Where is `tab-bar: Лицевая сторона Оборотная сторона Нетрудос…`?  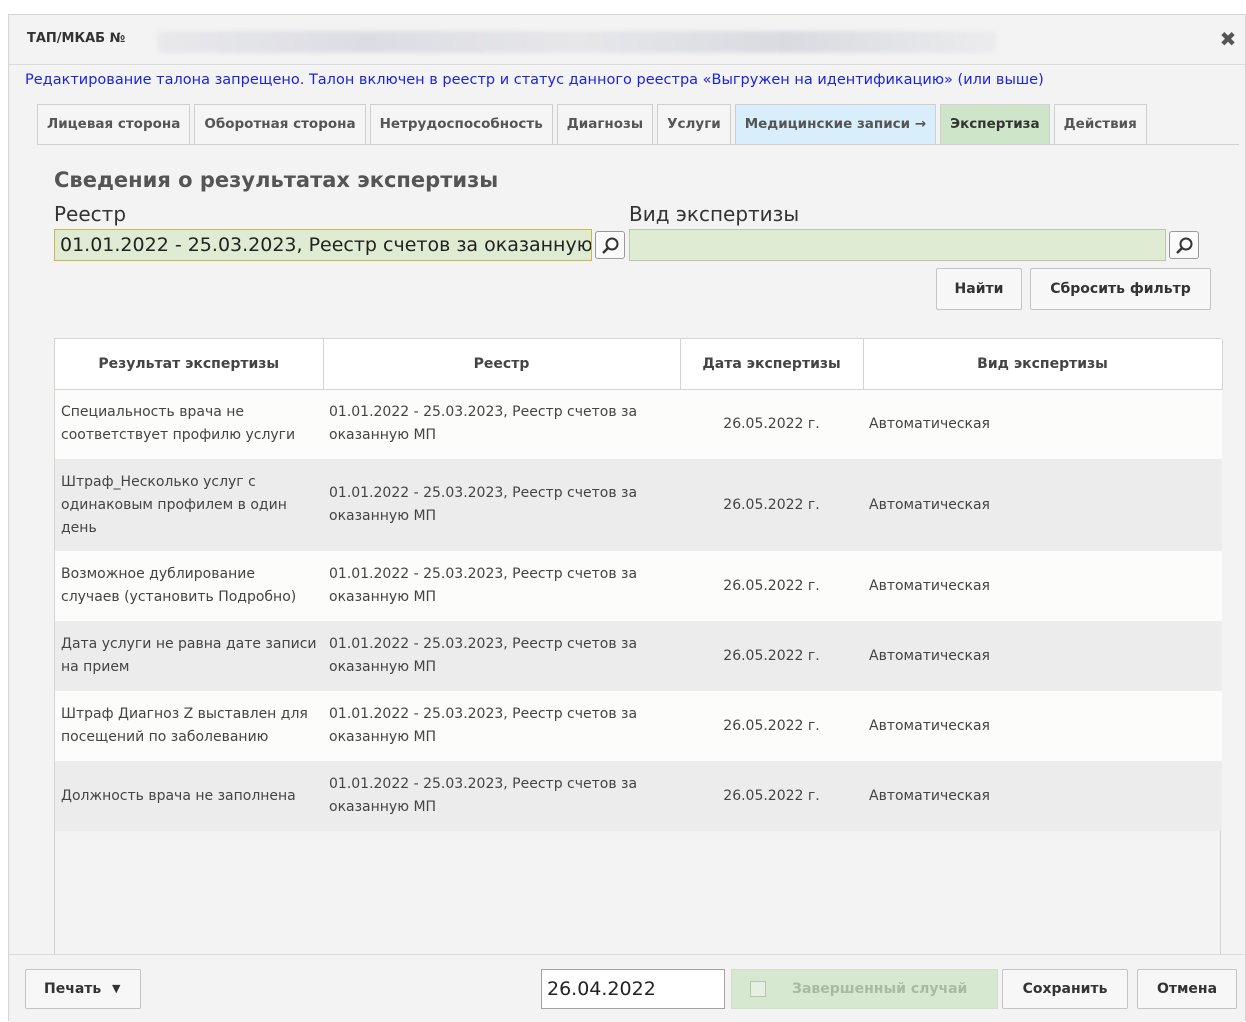 tab-bar: Лицевая сторона Оборотная сторона Нетрудос… is located at coordinates (592, 124).